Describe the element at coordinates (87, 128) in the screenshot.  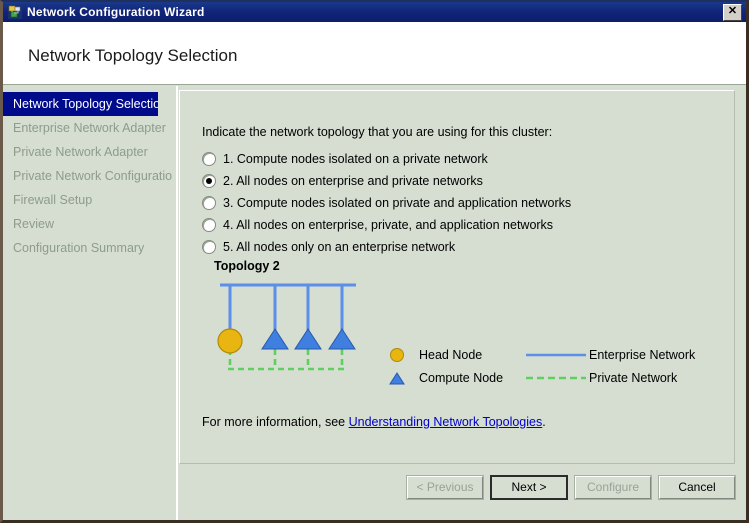
I see `sidebar-item: Enterprise Network Adapter` at that location.